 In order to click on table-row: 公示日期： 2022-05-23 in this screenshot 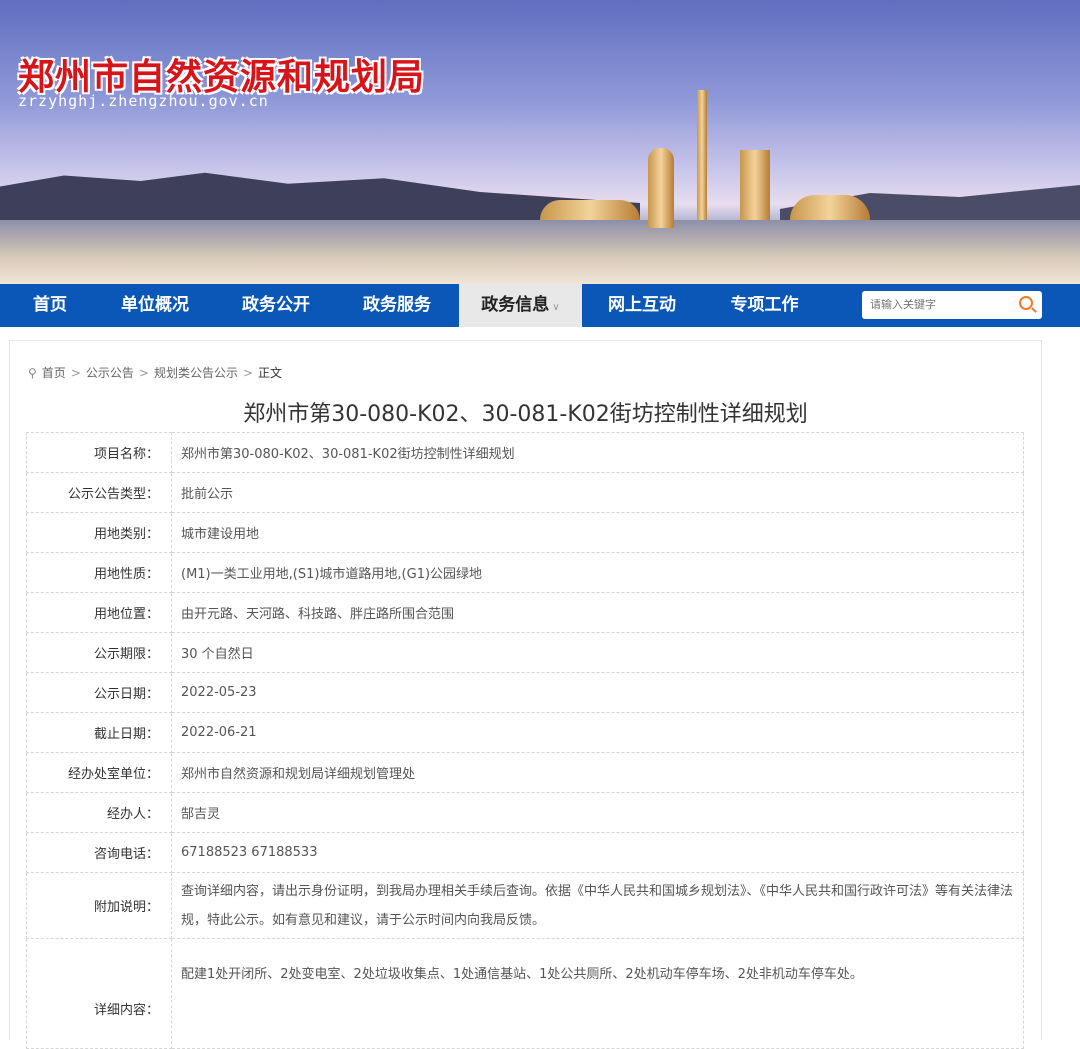, I will do `click(525, 692)`.